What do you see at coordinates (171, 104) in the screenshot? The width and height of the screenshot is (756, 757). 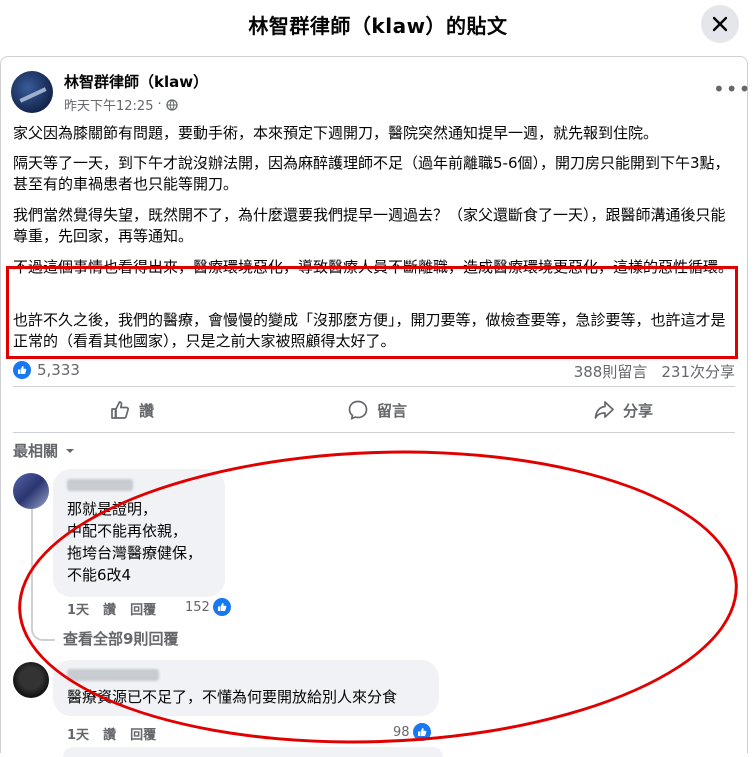 I see `globe-icon` at bounding box center [171, 104].